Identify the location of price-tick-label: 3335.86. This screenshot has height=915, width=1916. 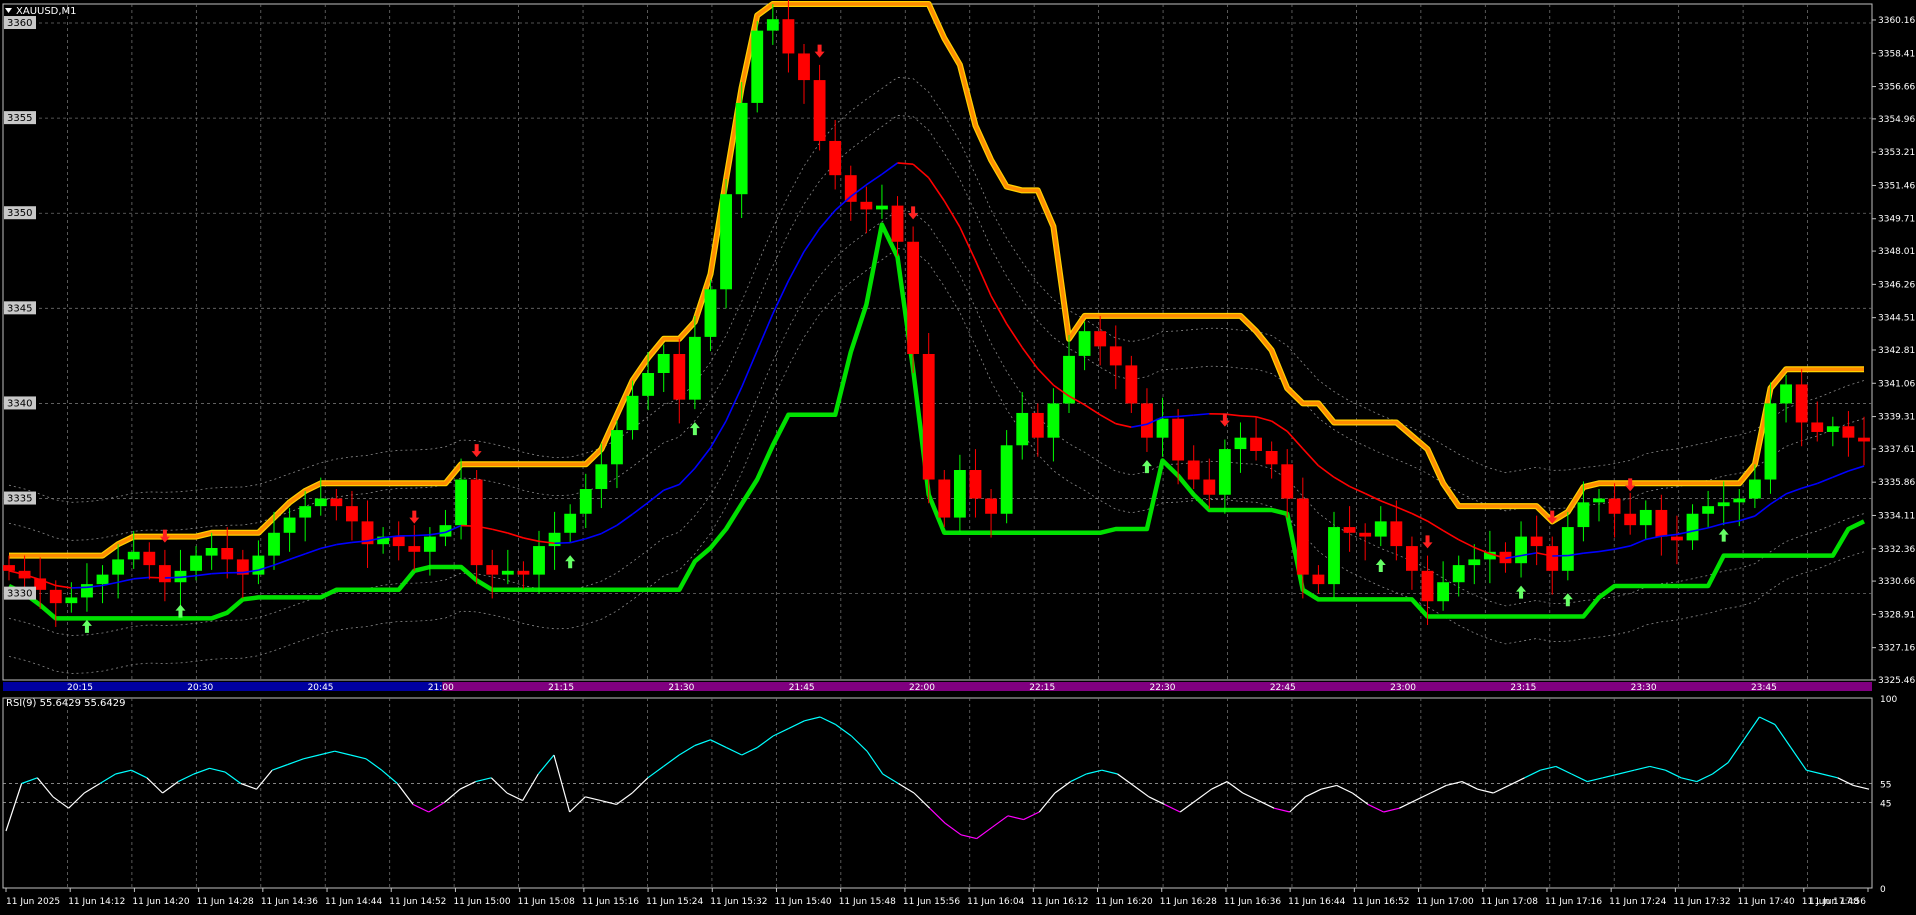
(1896, 483).